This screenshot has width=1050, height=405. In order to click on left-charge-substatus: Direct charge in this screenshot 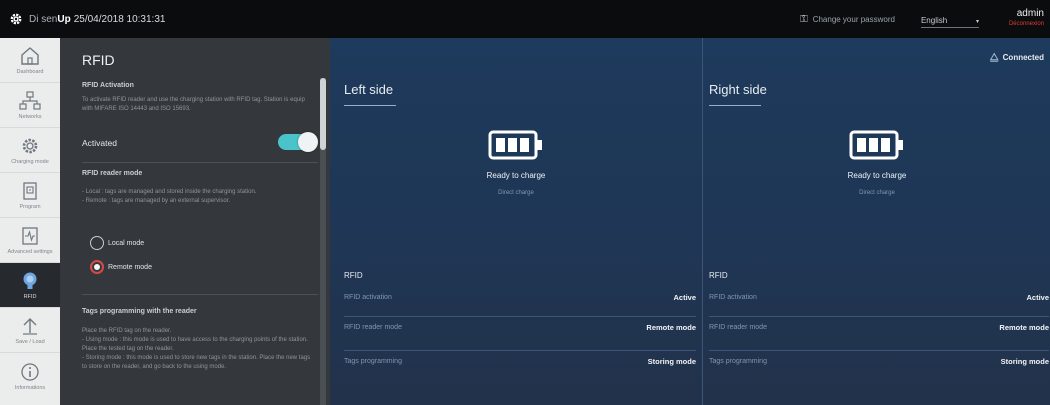, I will do `click(516, 193)`.